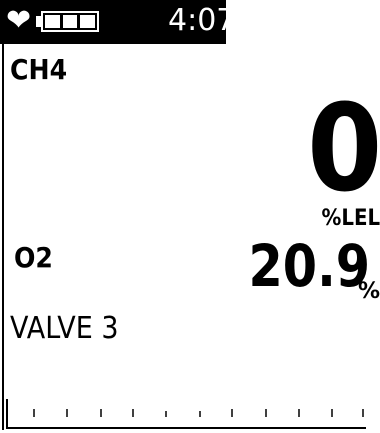 This screenshot has width=380, height=433. Describe the element at coordinates (39, 69) in the screenshot. I see `gas-1-label: CH4` at that location.